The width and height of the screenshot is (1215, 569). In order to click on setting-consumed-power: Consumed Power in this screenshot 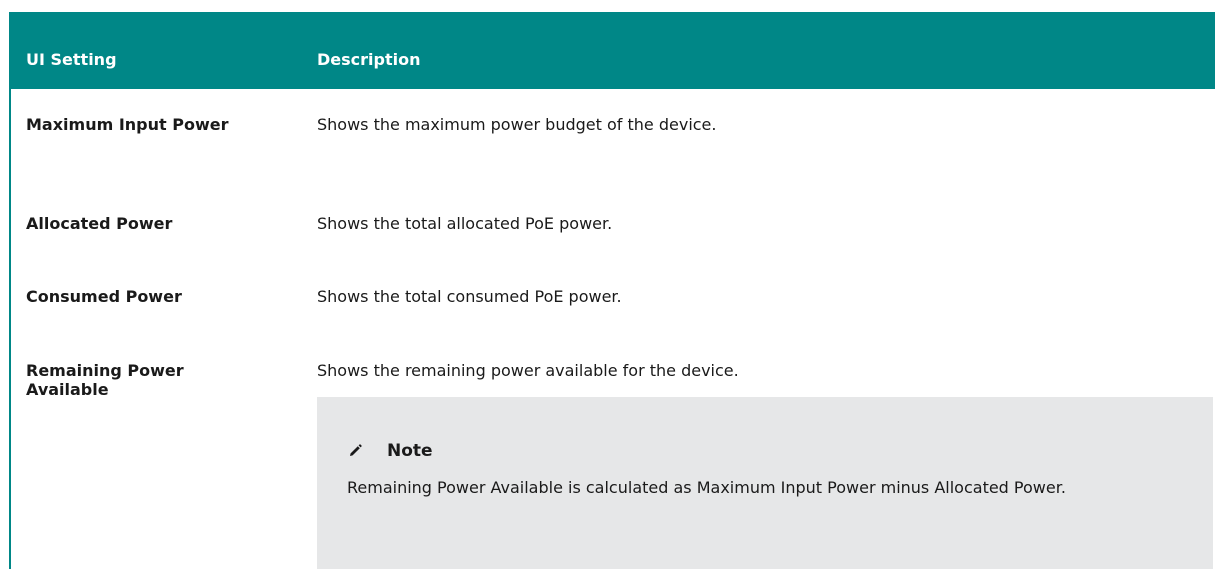, I will do `click(104, 296)`.